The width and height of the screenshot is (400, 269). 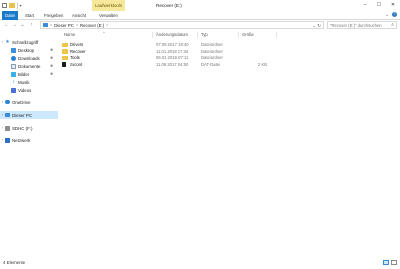 I want to click on nav-item-sdhc-drive: › SDHC (F:), so click(x=29, y=128).